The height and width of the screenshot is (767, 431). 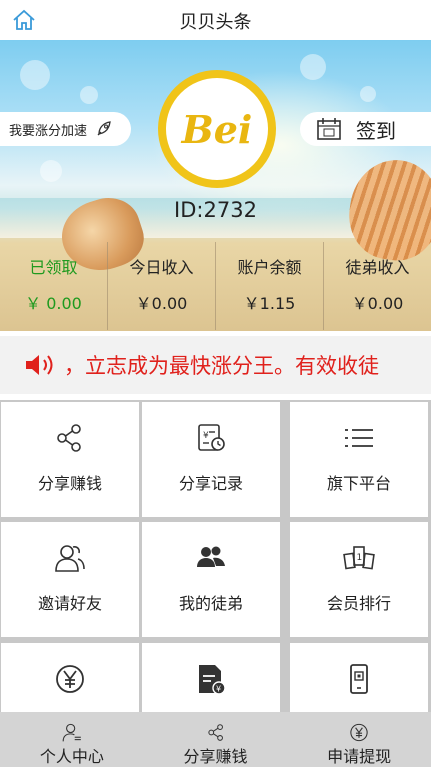 What do you see at coordinates (70, 579) in the screenshot?
I see `menu-invite-friends: 邀请好友` at bounding box center [70, 579].